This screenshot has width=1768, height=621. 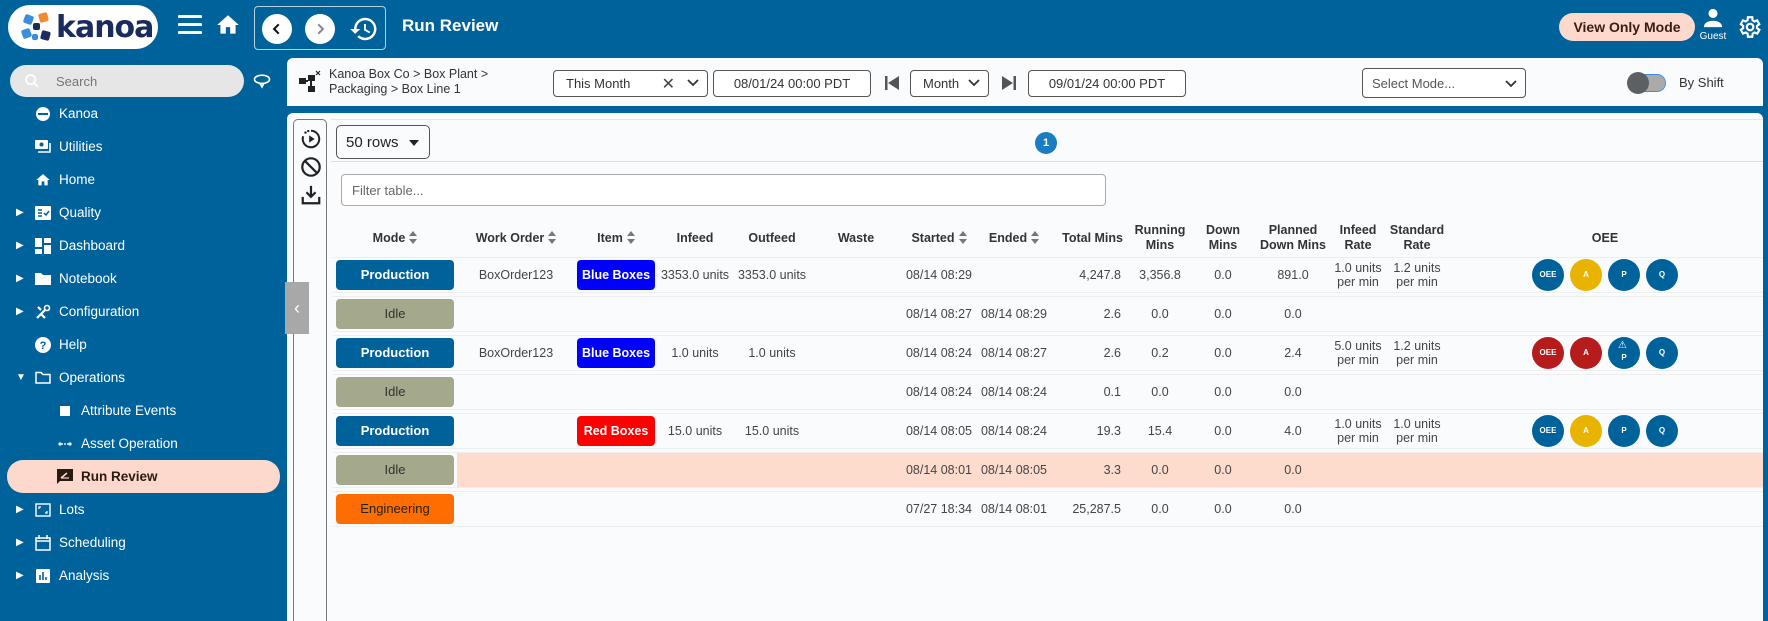 I want to click on period-select: Month, so click(x=949, y=83).